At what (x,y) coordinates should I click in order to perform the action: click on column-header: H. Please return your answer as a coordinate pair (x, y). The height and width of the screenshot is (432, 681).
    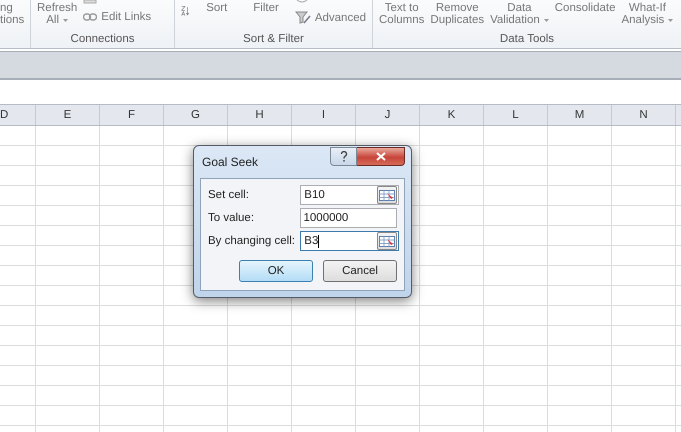
    Looking at the image, I should click on (260, 115).